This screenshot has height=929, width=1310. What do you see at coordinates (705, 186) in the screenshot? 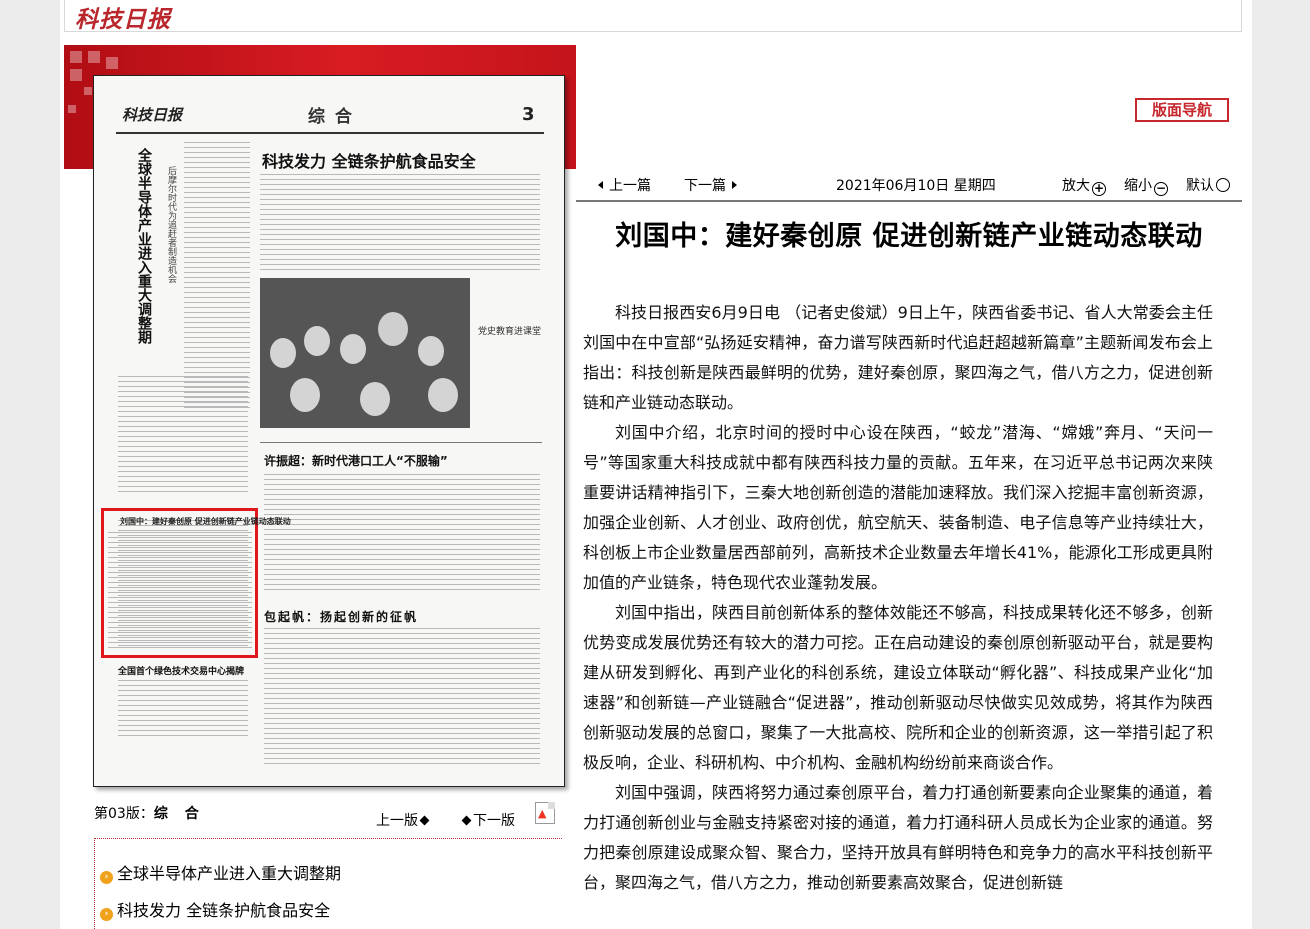
I see `next-article-label: 下一篇` at bounding box center [705, 186].